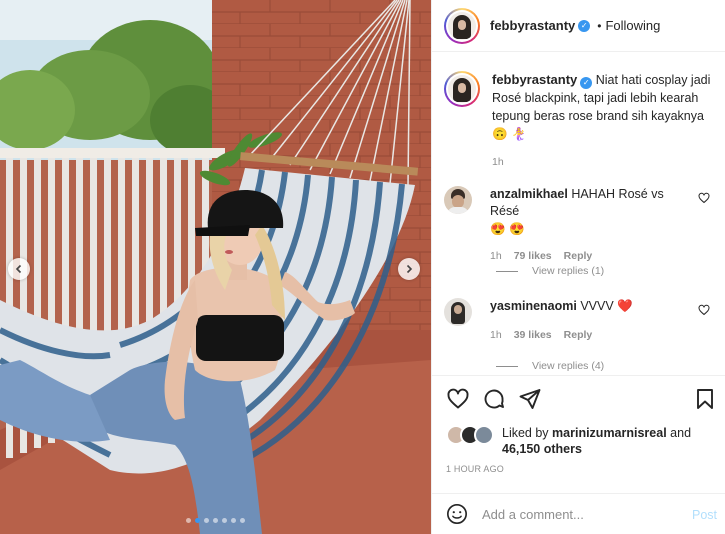  Describe the element at coordinates (529, 194) in the screenshot. I see `comment-username: anzalmikhael` at that location.